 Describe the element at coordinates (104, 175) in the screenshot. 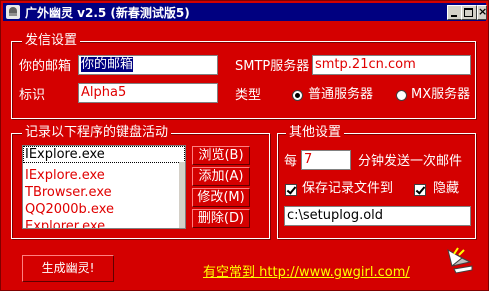

I see `list-item: IExplore.exe` at that location.